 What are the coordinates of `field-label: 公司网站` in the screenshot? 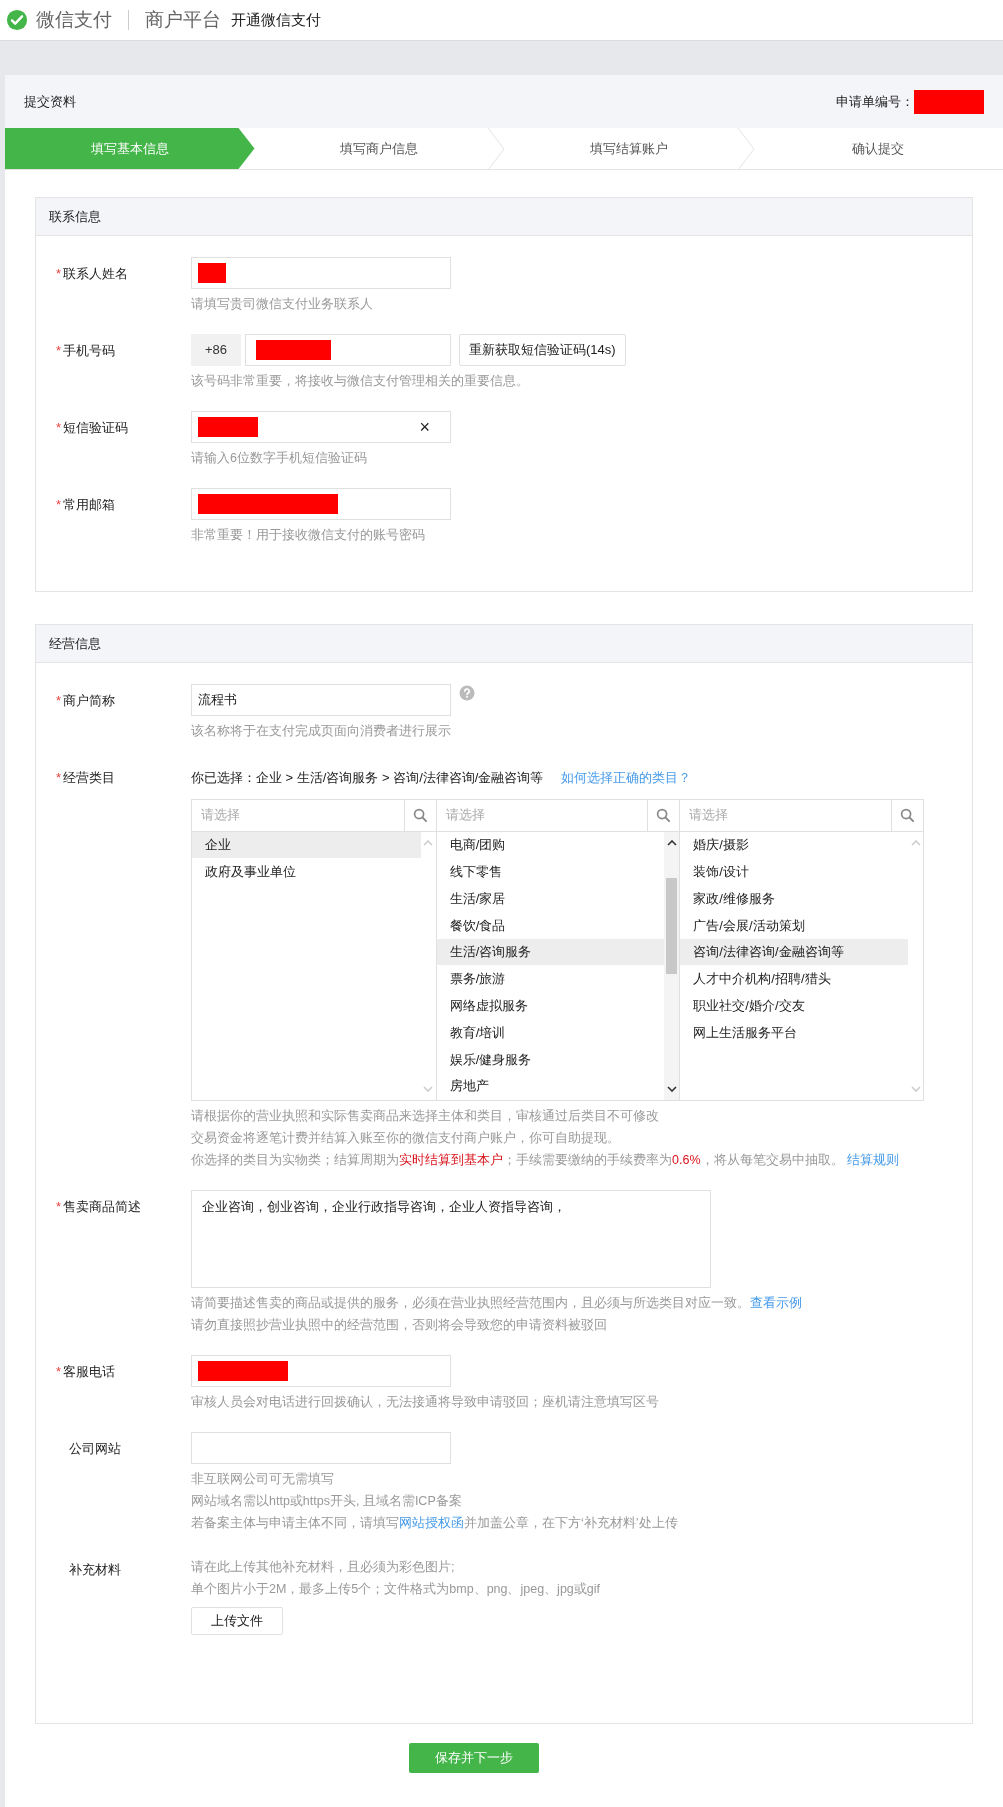 It's located at (95, 1448).